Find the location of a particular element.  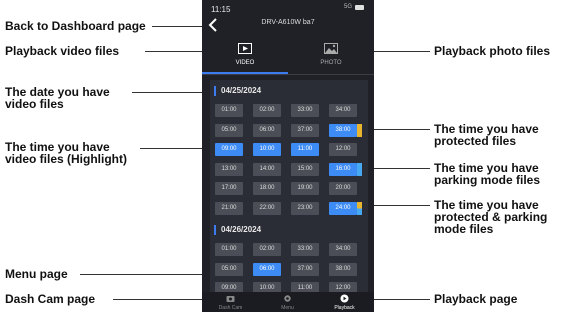

annotation-dashcam: Dash Cam page is located at coordinates (50, 299).